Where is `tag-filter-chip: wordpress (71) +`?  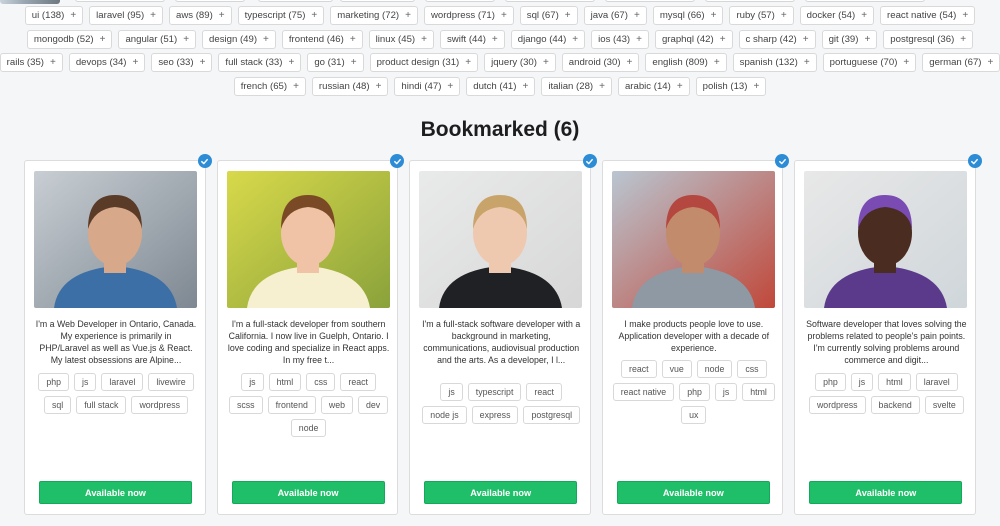
tag-filter-chip: wordpress (71) + is located at coordinates (468, 15).